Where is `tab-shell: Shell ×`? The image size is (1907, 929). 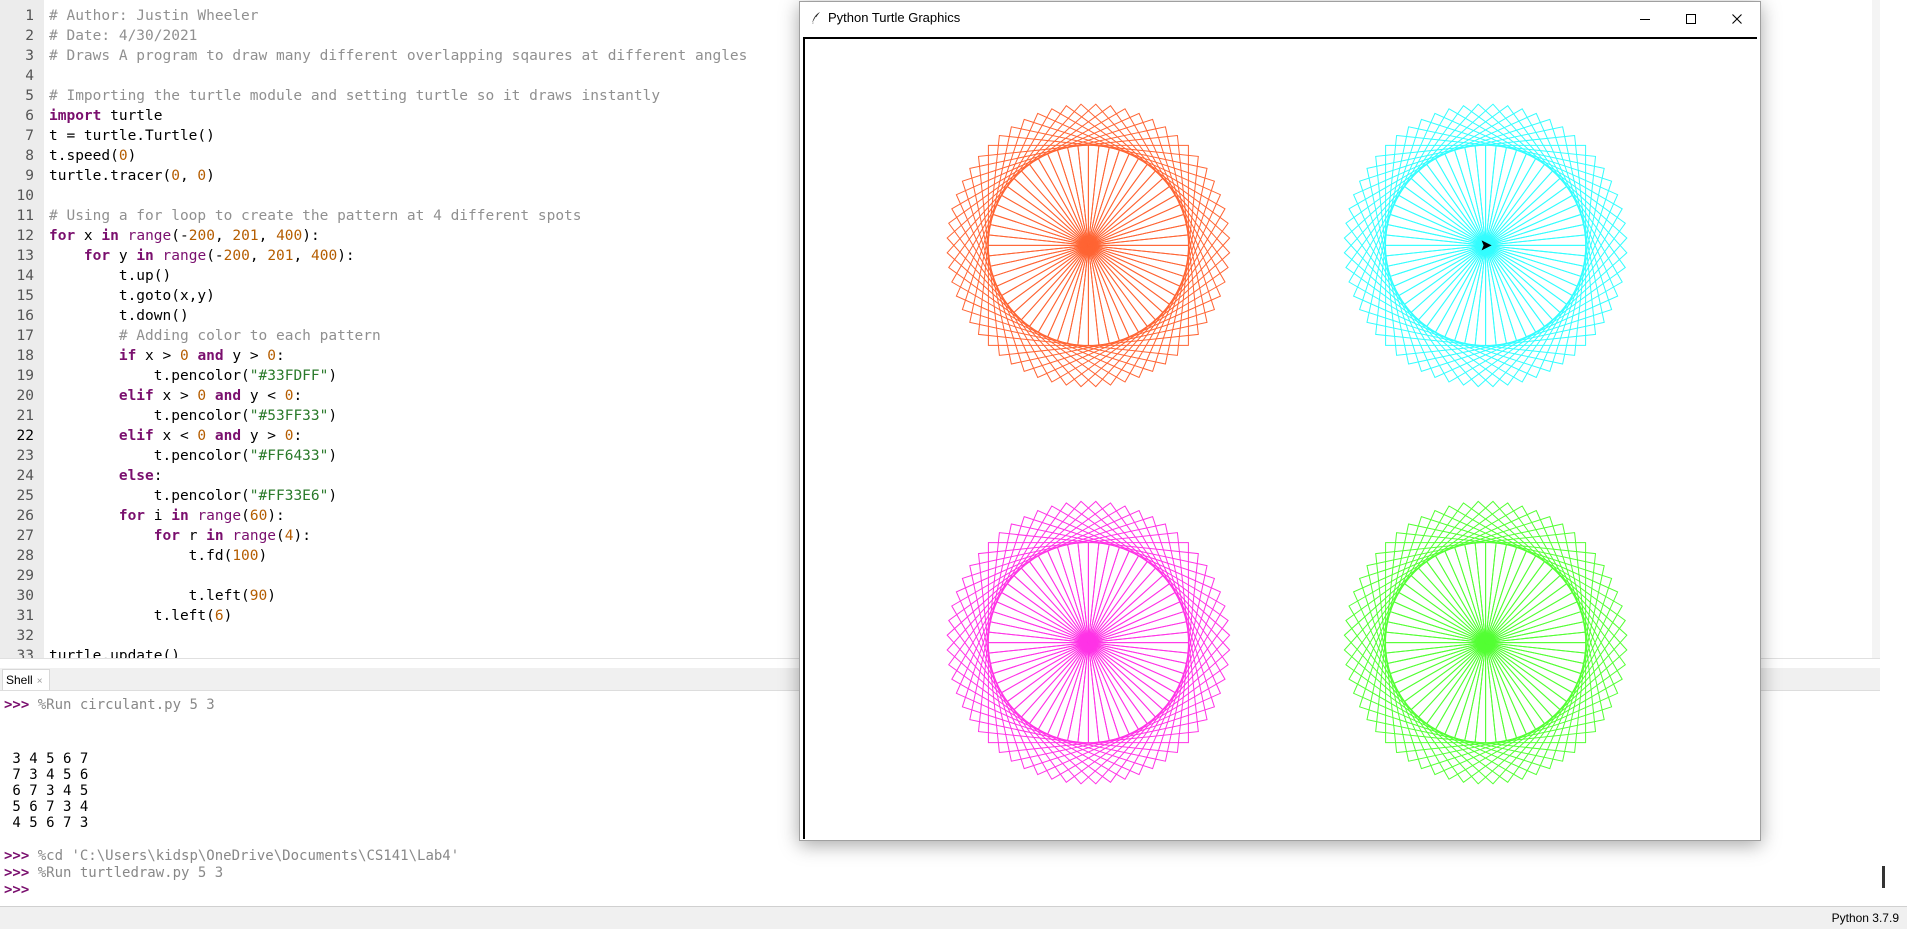 tab-shell: Shell × is located at coordinates (26, 679).